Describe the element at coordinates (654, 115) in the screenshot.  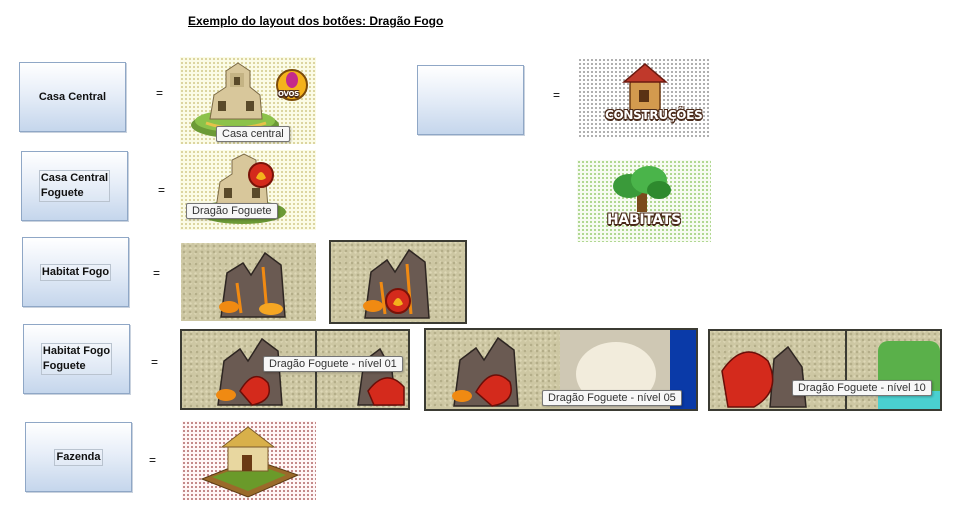
I see `construcoes-sign: CONSTRUÇÕES` at that location.